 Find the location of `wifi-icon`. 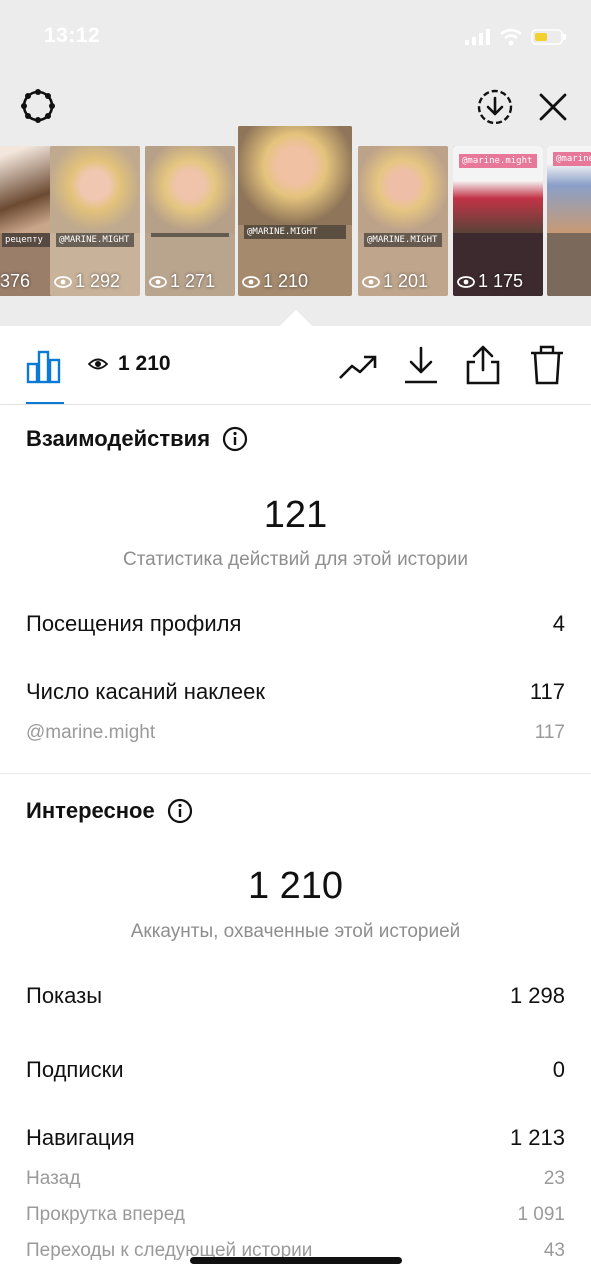

wifi-icon is located at coordinates (511, 37).